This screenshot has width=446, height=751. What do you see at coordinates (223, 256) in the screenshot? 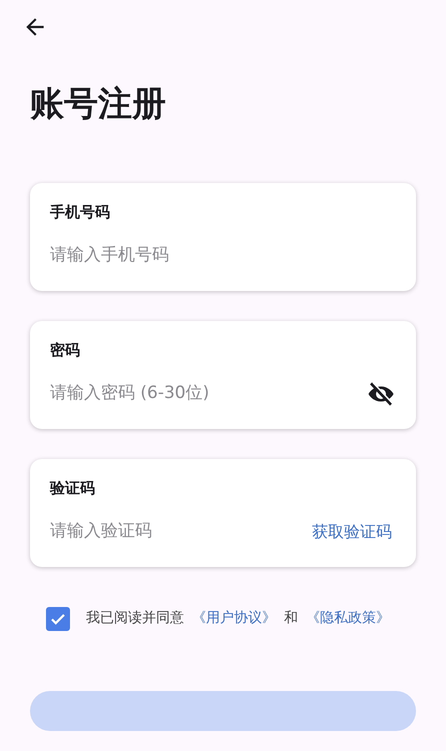
I see `input-field: 请输入手机号码` at bounding box center [223, 256].